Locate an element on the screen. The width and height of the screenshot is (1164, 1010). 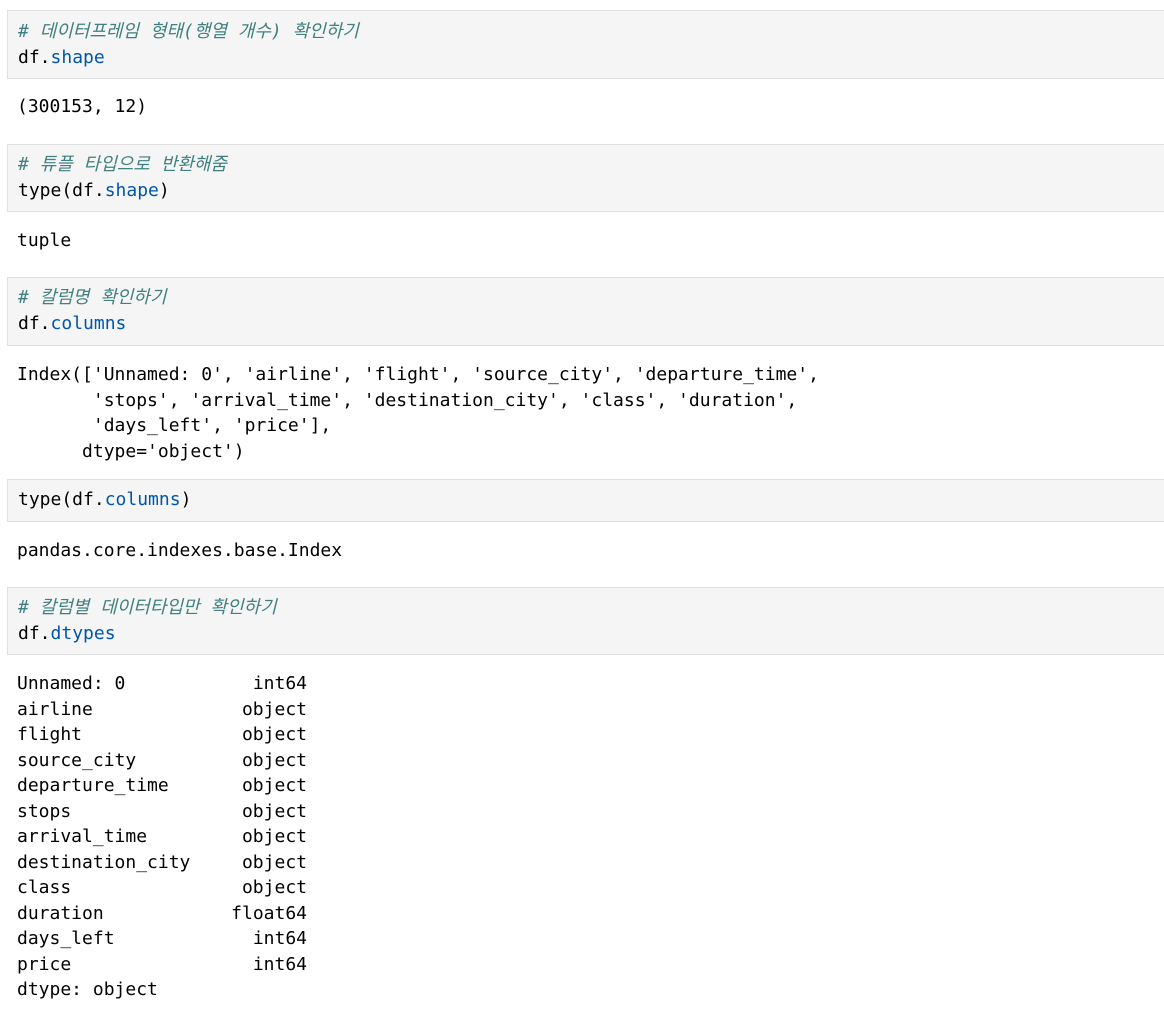
dtype-row: duration float64 is located at coordinates (590, 914).